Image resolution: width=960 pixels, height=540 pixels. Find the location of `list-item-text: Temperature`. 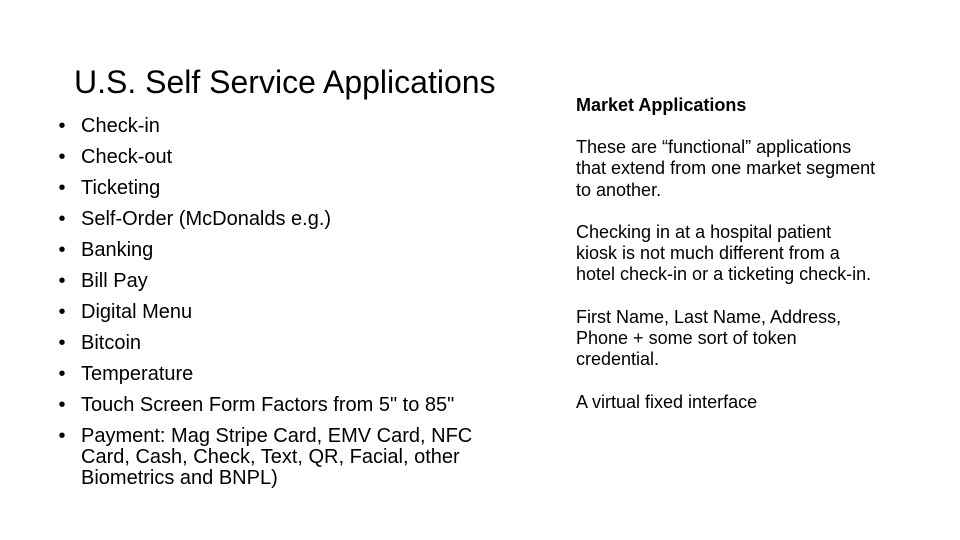

list-item-text: Temperature is located at coordinates (137, 374).